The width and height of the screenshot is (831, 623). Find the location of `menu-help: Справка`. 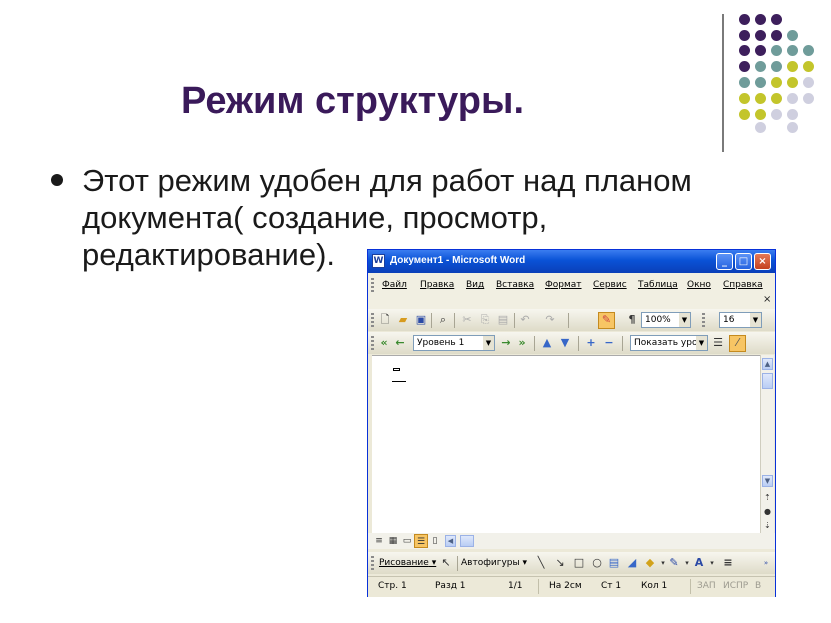

menu-help: Справка is located at coordinates (743, 285).